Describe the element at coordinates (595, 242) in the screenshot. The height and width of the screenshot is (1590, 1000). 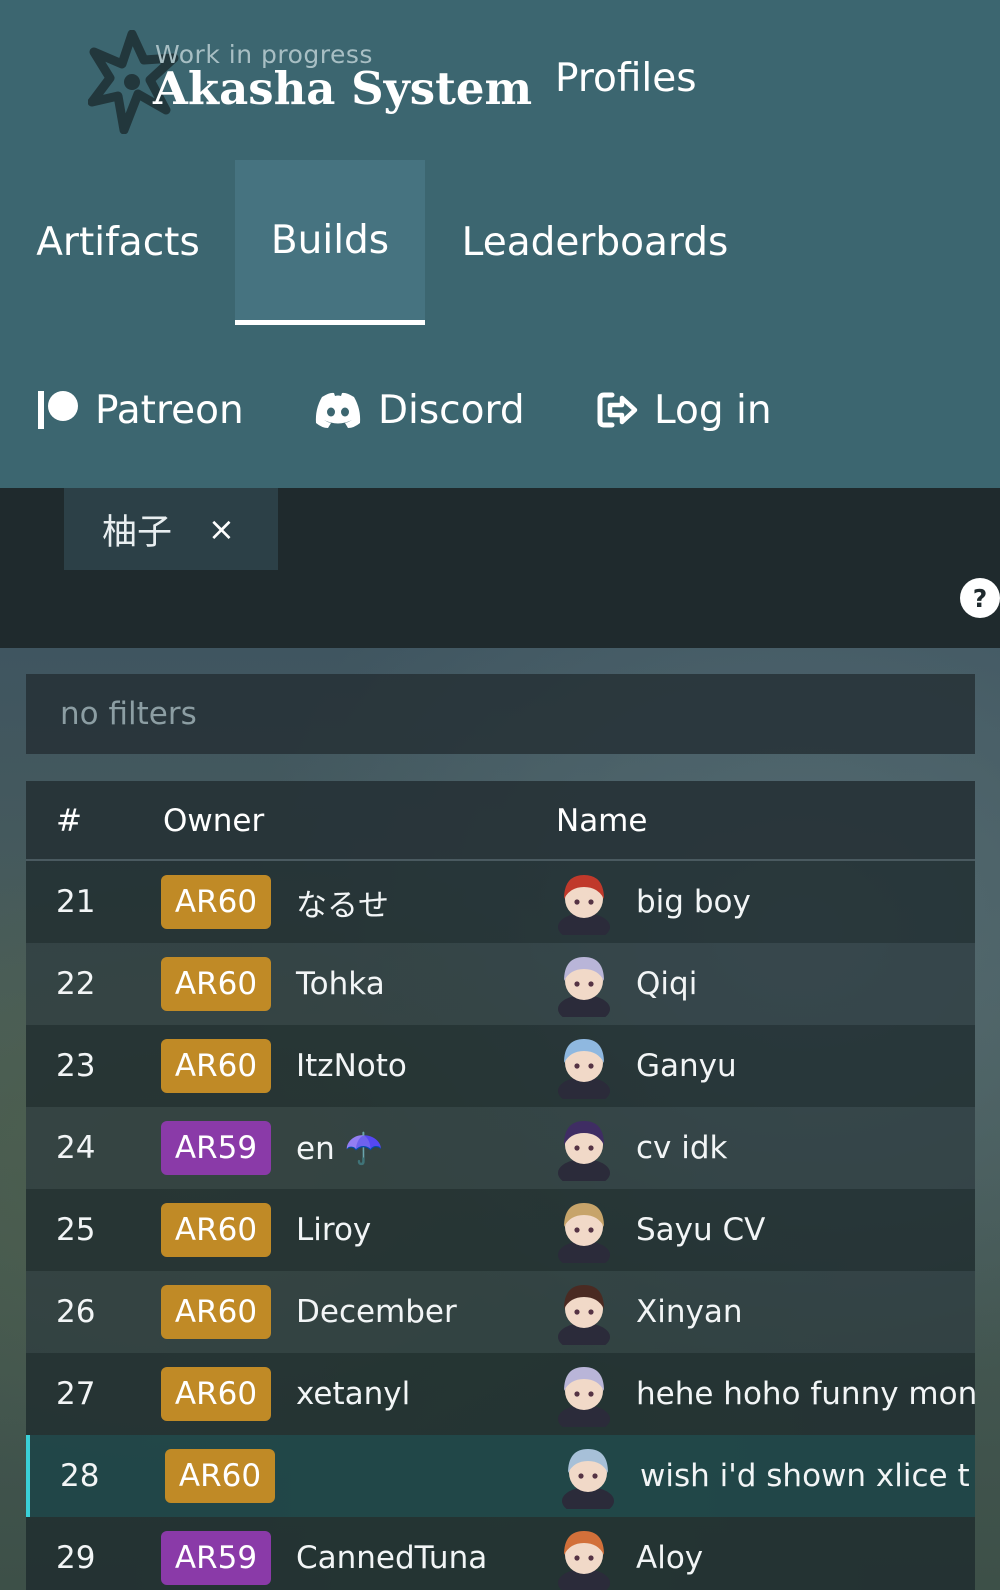
I see `tab-leaderboards: Leaderboards` at that location.